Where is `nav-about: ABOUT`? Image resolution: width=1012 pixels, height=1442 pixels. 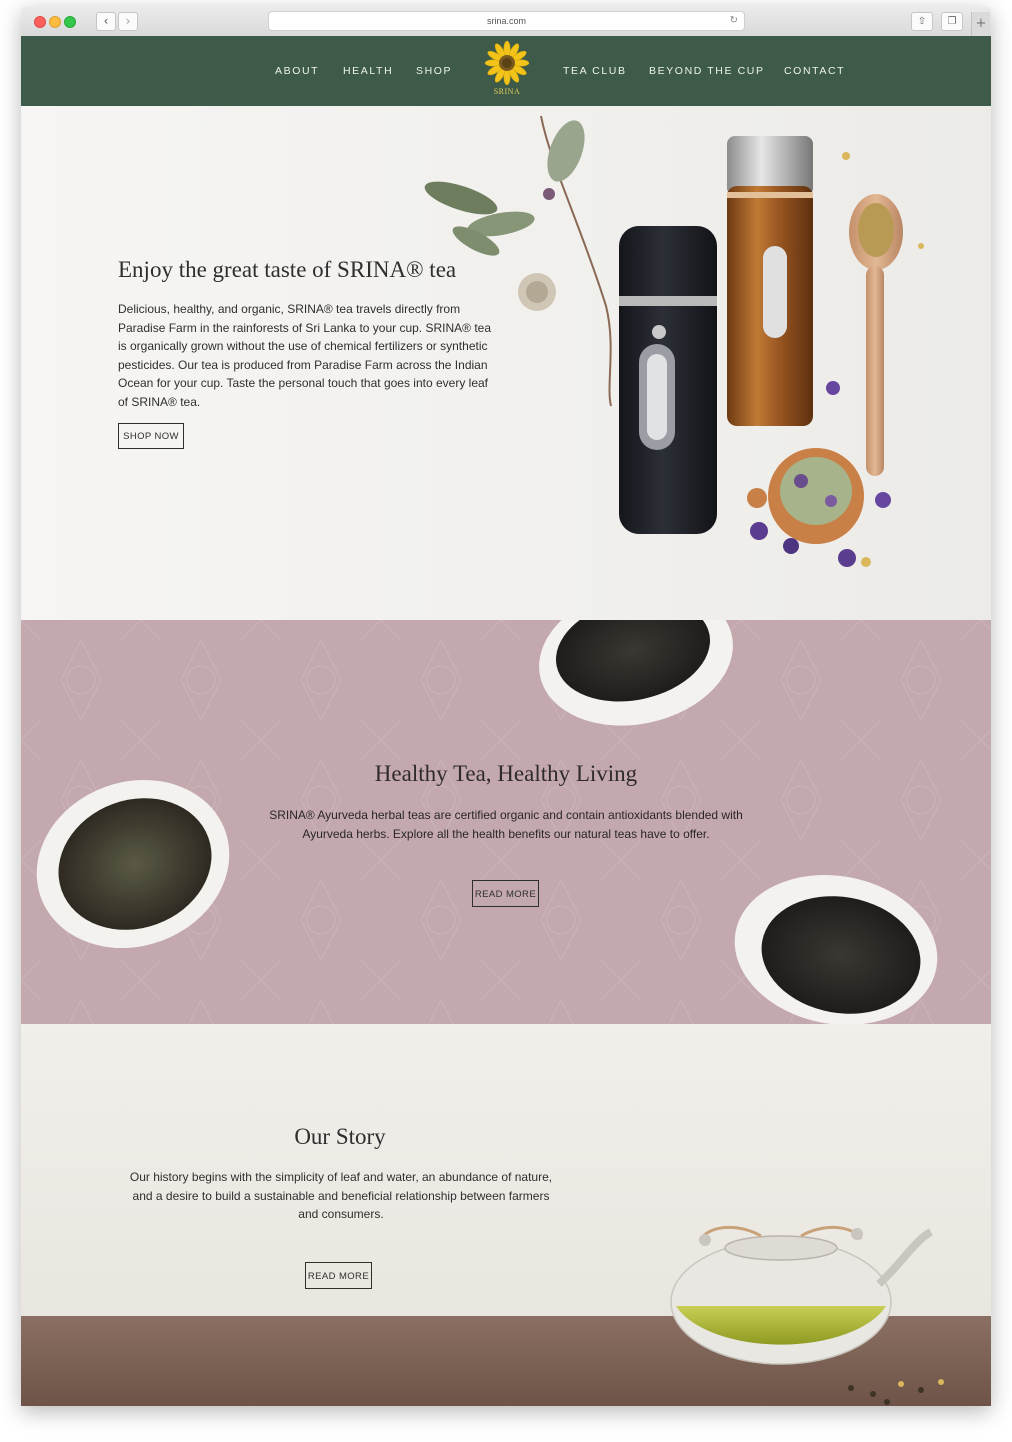
nav-about: ABOUT is located at coordinates (297, 71).